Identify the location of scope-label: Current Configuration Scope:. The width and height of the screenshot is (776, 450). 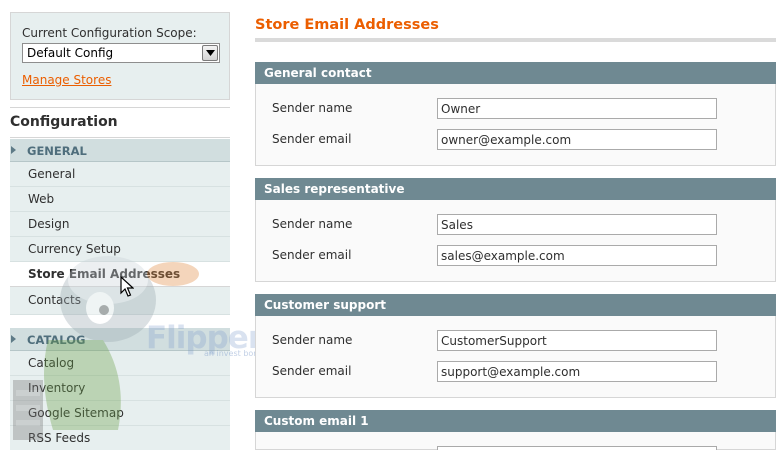
(109, 33).